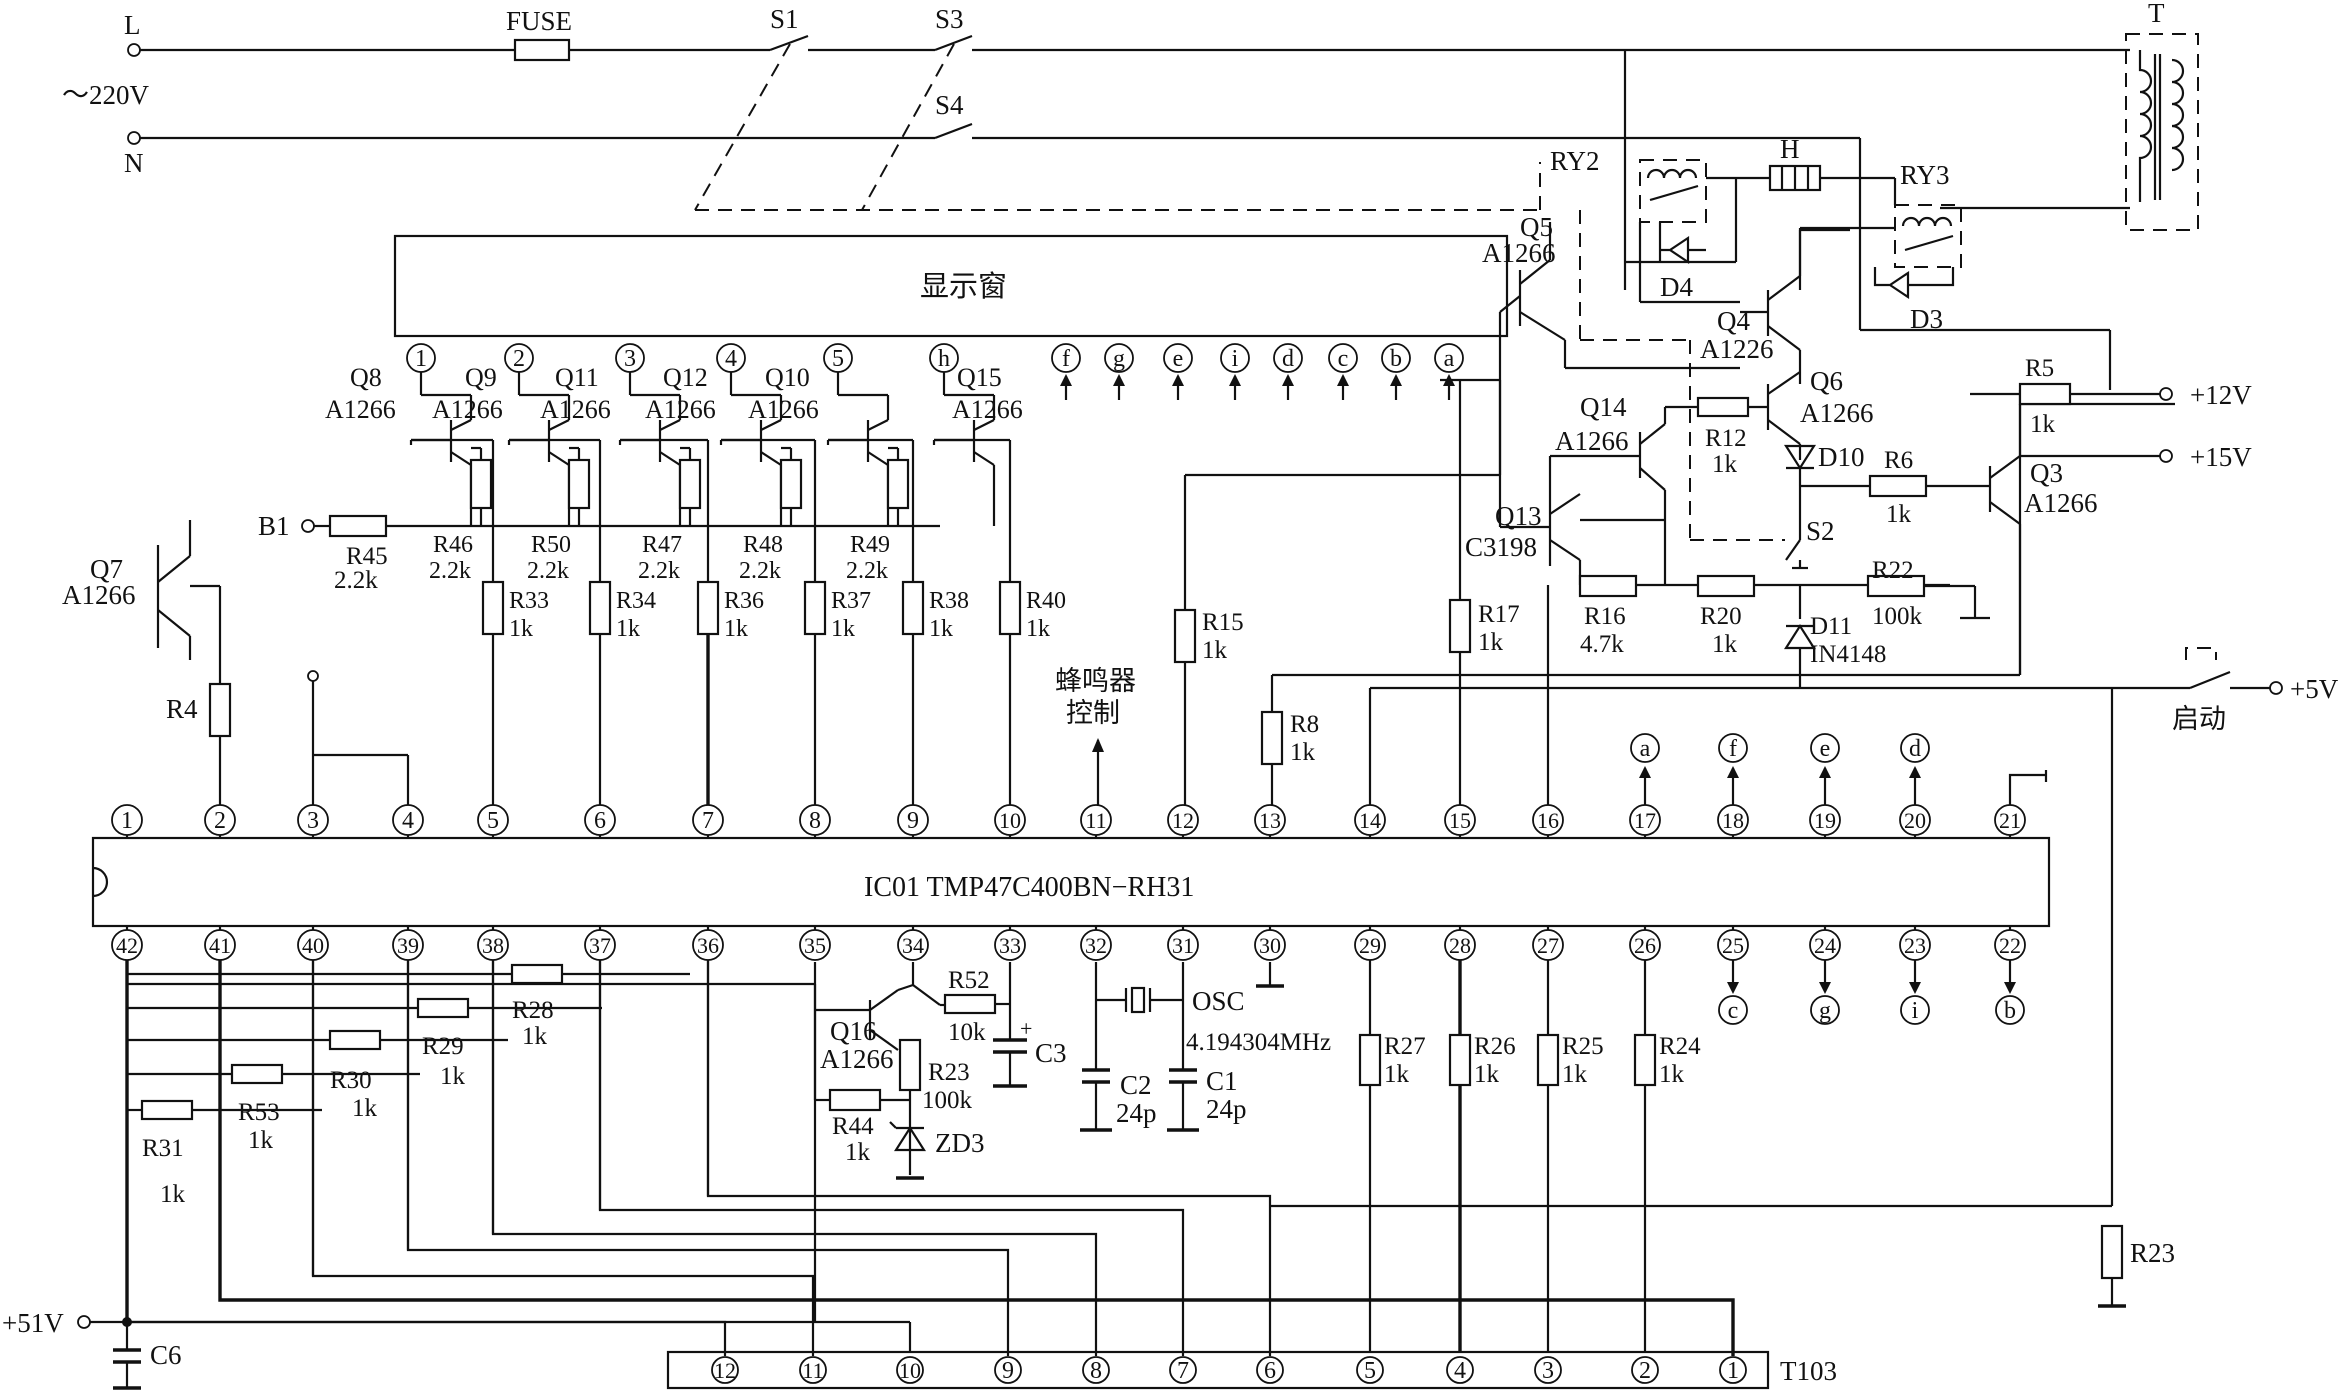 This screenshot has width=2344, height=1392. I want to click on value-r53: 1k, so click(261, 1140).